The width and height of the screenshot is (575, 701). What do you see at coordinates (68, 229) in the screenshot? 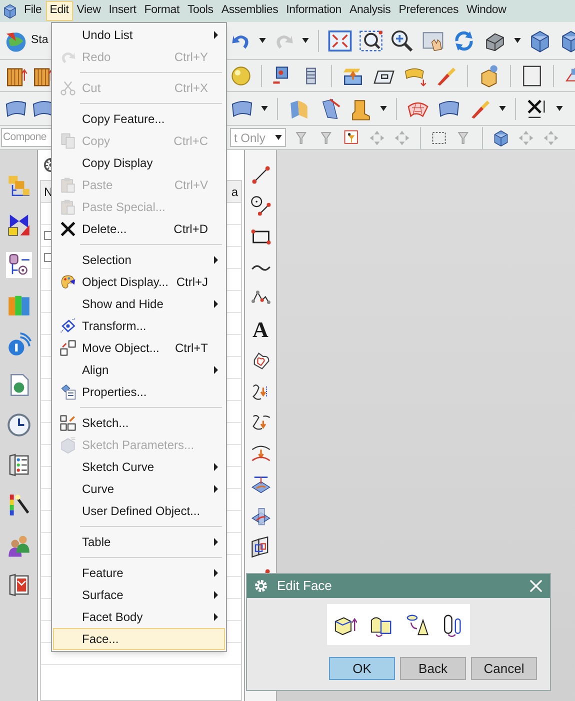
I see `close-cross-icon` at bounding box center [68, 229].